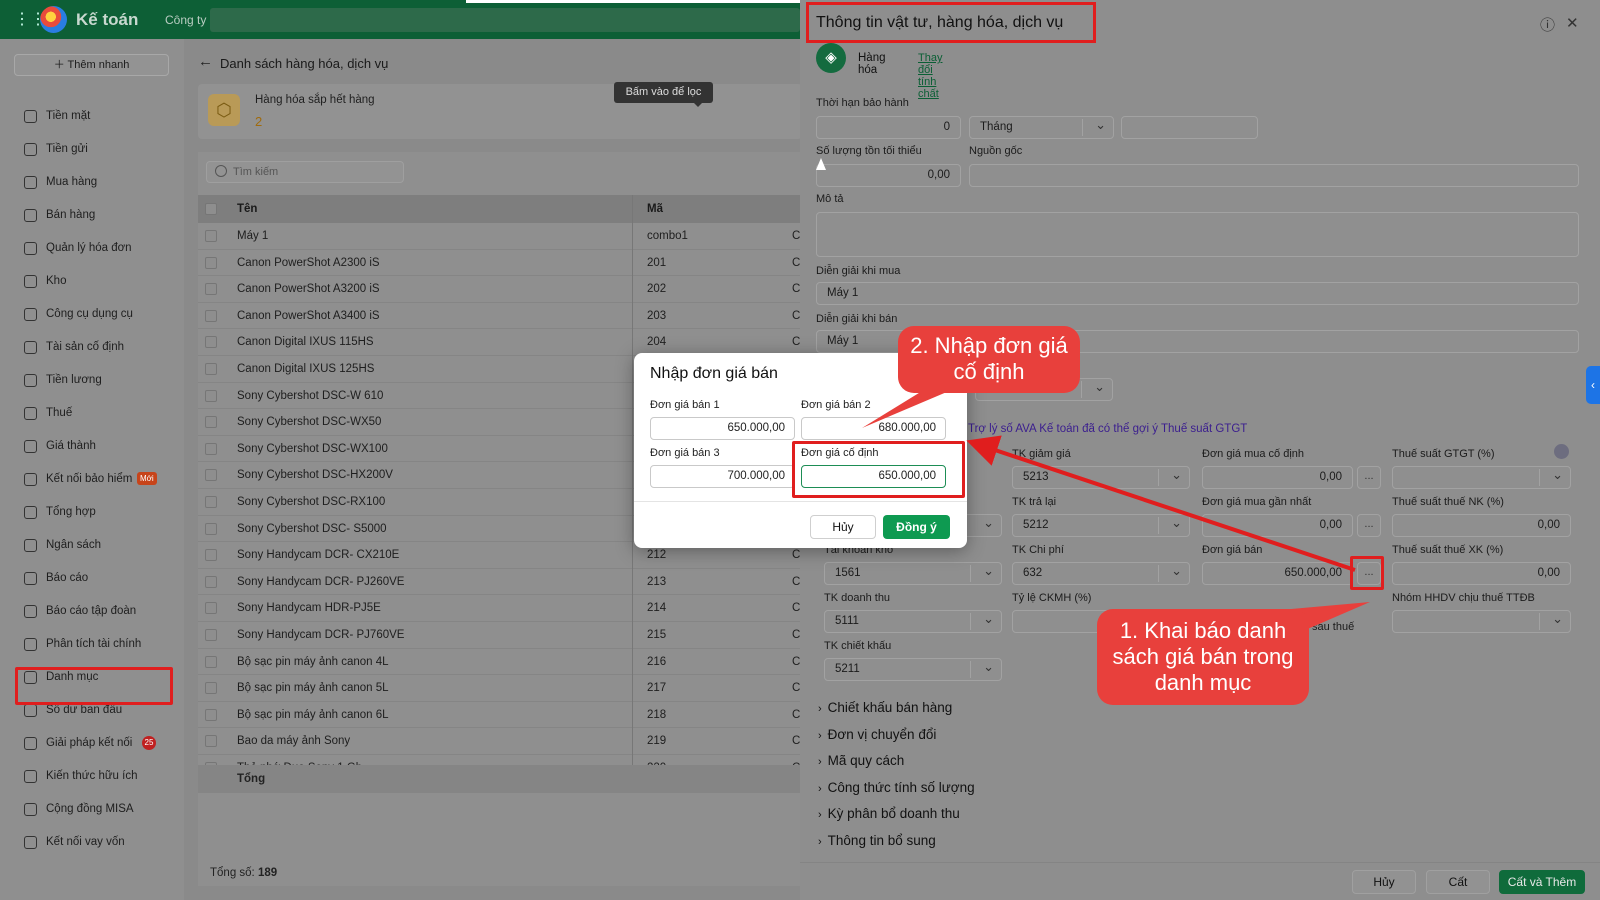 This screenshot has height=900, width=1600. Describe the element at coordinates (1593, 385) in the screenshot. I see `side-panel-toggle: ‹` at that location.